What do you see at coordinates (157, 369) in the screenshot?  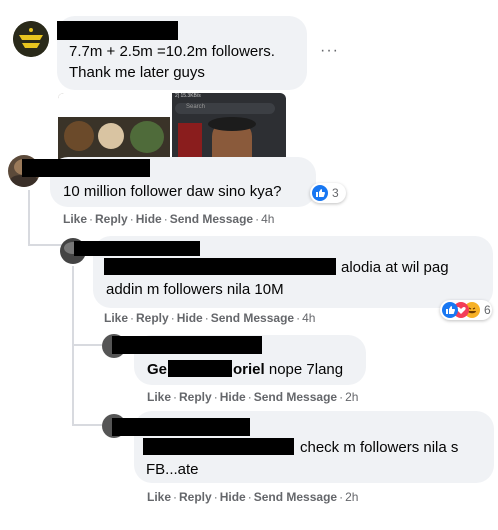 I see `author-name-start: Ge` at bounding box center [157, 369].